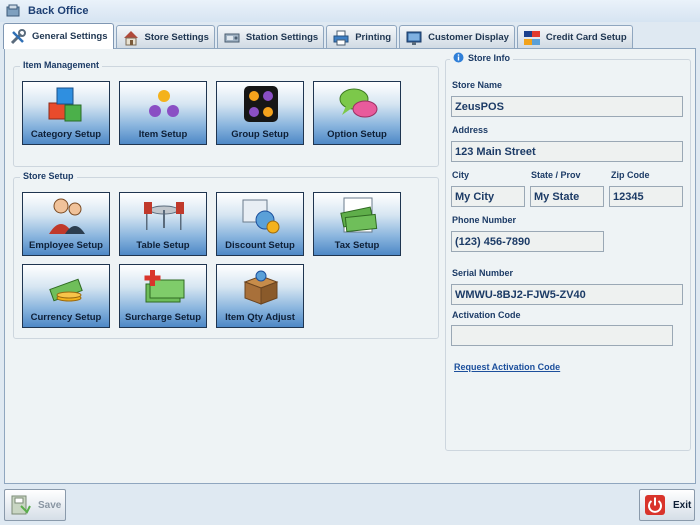 Image resolution: width=700 pixels, height=525 pixels. What do you see at coordinates (646, 196) in the screenshot?
I see `zip-field: 12345` at bounding box center [646, 196].